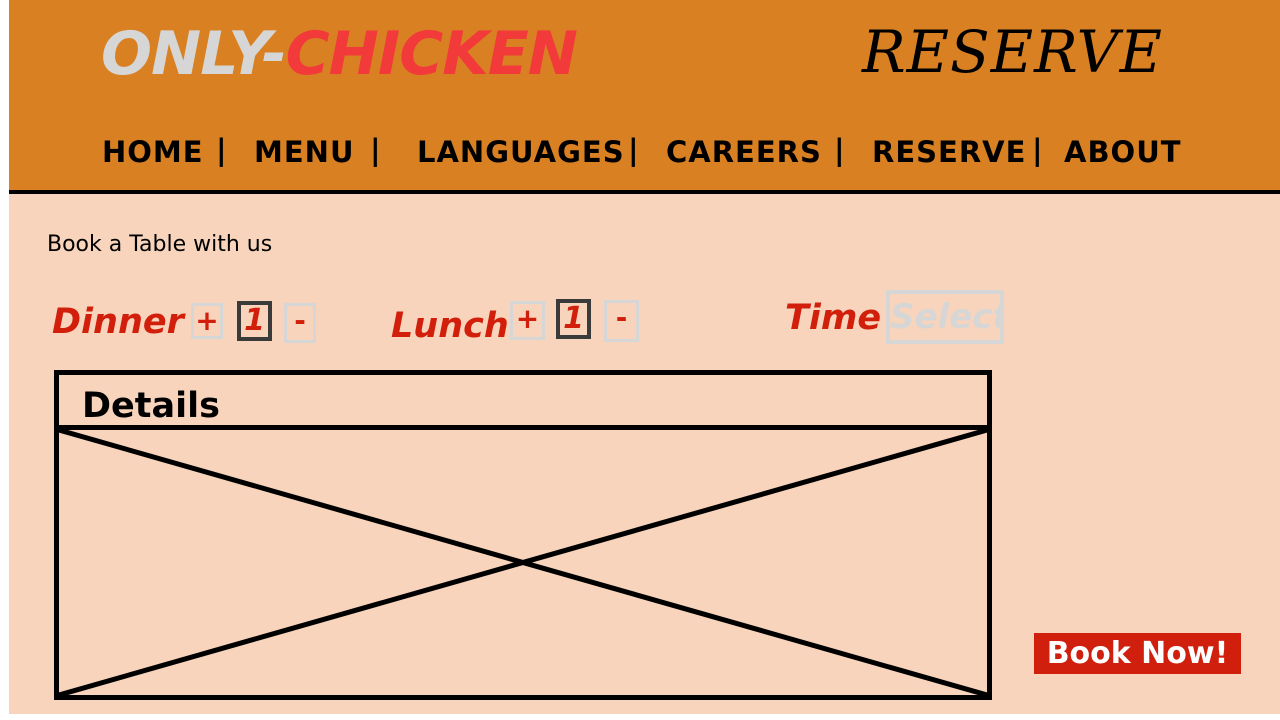 The height and width of the screenshot is (720, 1280). I want to click on lunch-increment-button: +, so click(527, 320).